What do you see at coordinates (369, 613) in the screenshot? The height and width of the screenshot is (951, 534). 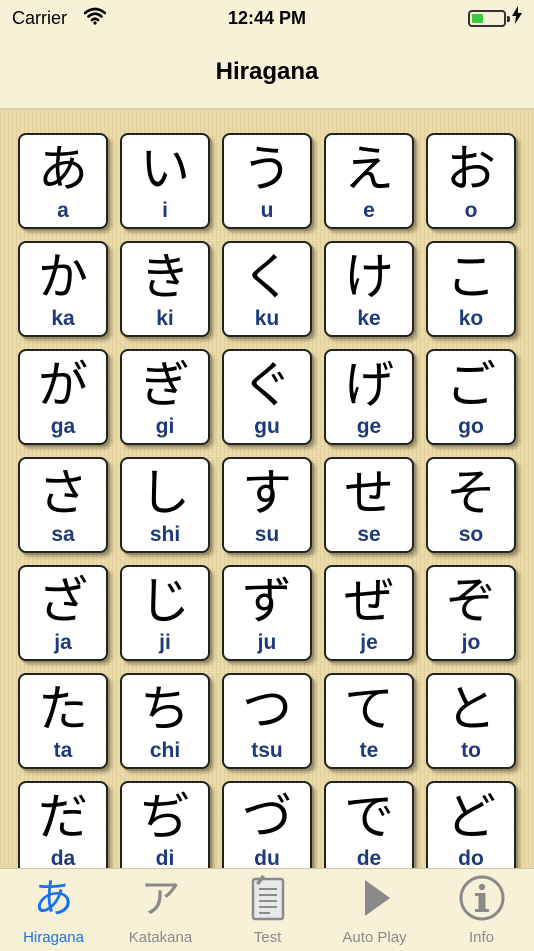 I see `kana-card-je: ぜ je` at bounding box center [369, 613].